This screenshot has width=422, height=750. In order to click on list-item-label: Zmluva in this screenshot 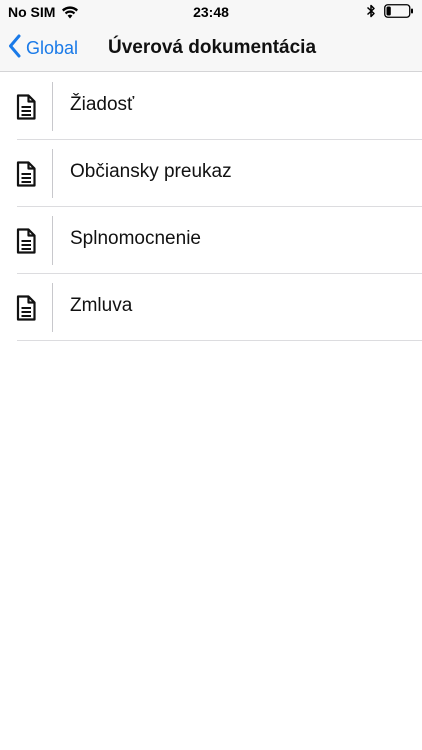, I will do `click(101, 305)`.